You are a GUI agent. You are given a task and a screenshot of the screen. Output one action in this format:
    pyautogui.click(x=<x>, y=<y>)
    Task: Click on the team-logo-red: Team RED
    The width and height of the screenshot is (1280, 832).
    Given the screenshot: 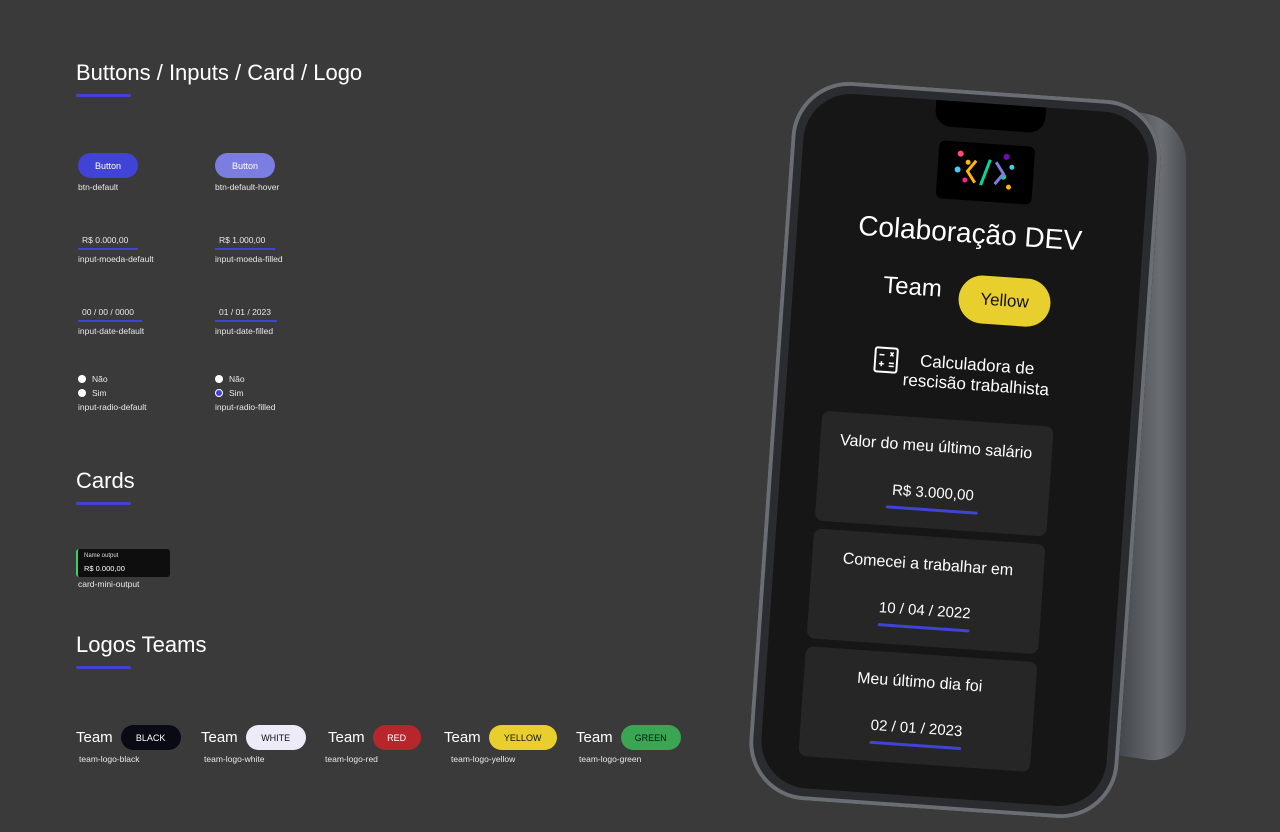 What is the action you would take?
    pyautogui.click(x=374, y=737)
    